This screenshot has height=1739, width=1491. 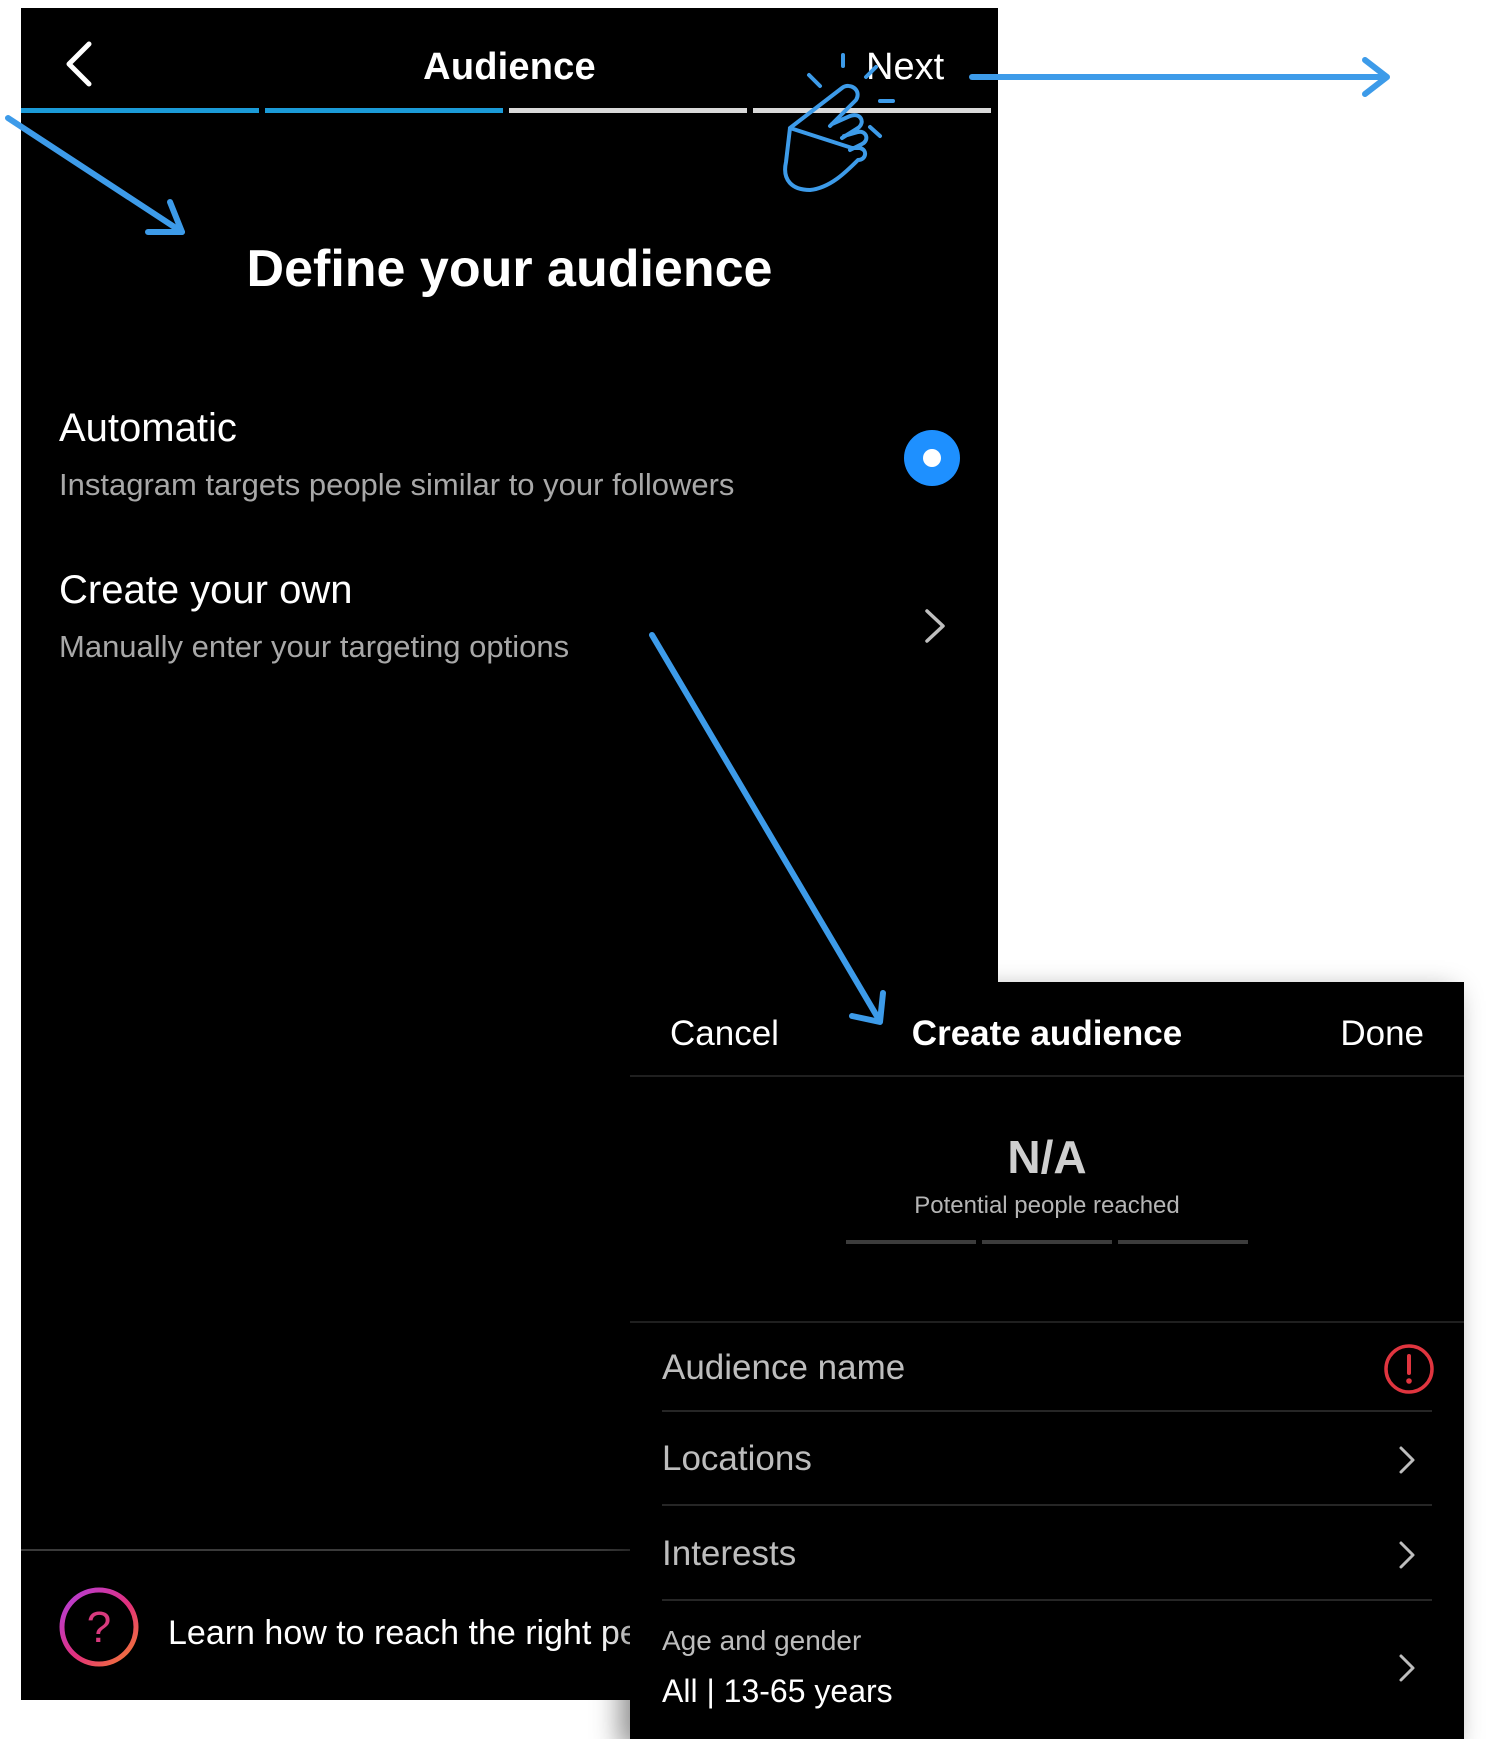 What do you see at coordinates (1382, 1034) in the screenshot?
I see `done-button: Done` at bounding box center [1382, 1034].